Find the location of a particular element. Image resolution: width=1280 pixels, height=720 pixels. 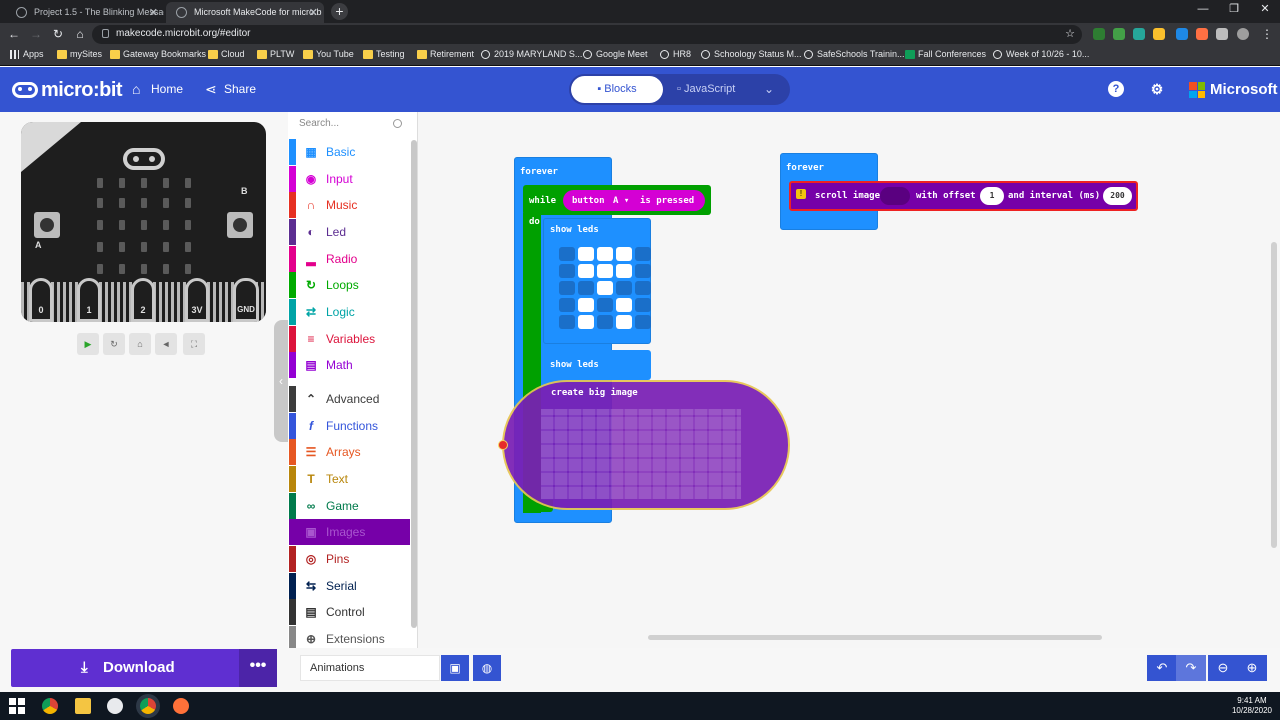

back-icon: ← is located at coordinates (14, 34).